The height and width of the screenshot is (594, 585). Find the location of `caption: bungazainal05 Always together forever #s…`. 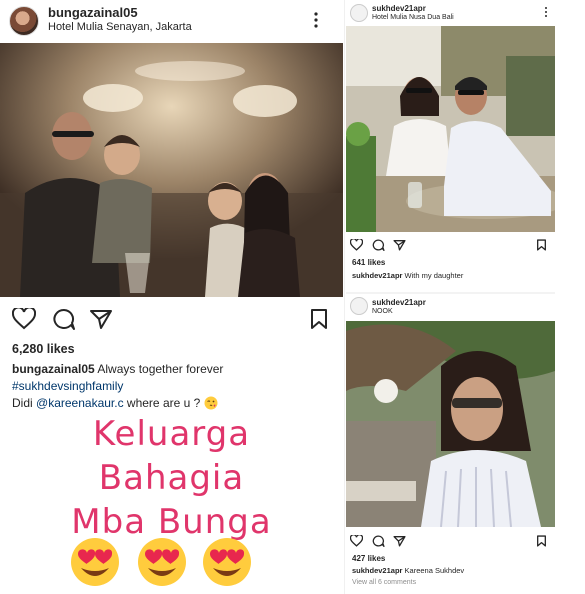

caption: bungazainal05 Always together forever #s… is located at coordinates (174, 388).